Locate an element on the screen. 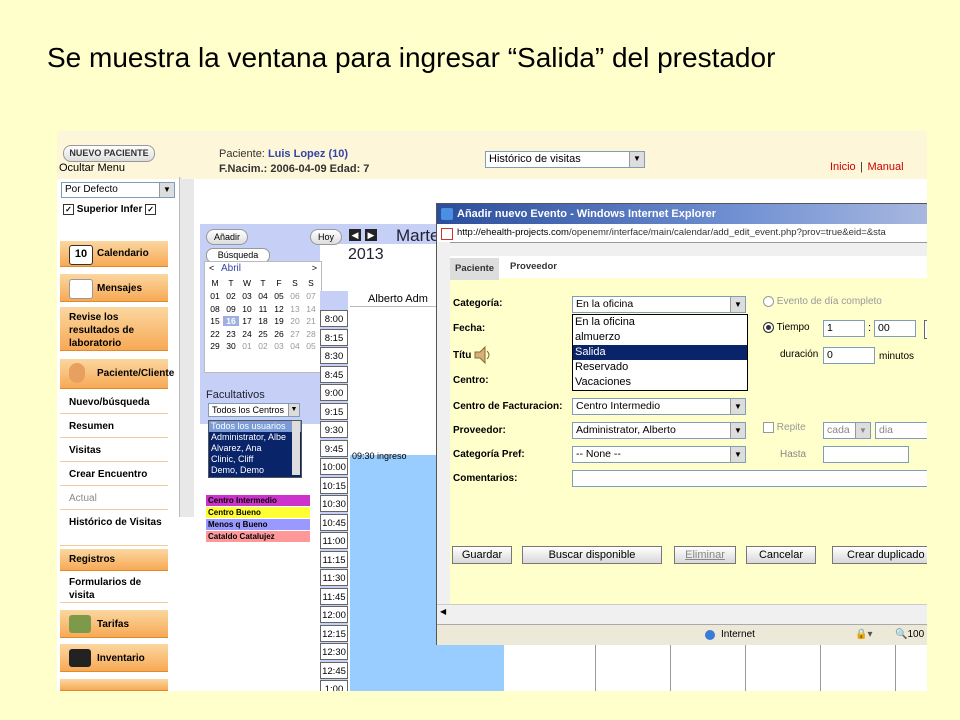  proveedor-select: Administrator, Alberto ▼ is located at coordinates (659, 430).